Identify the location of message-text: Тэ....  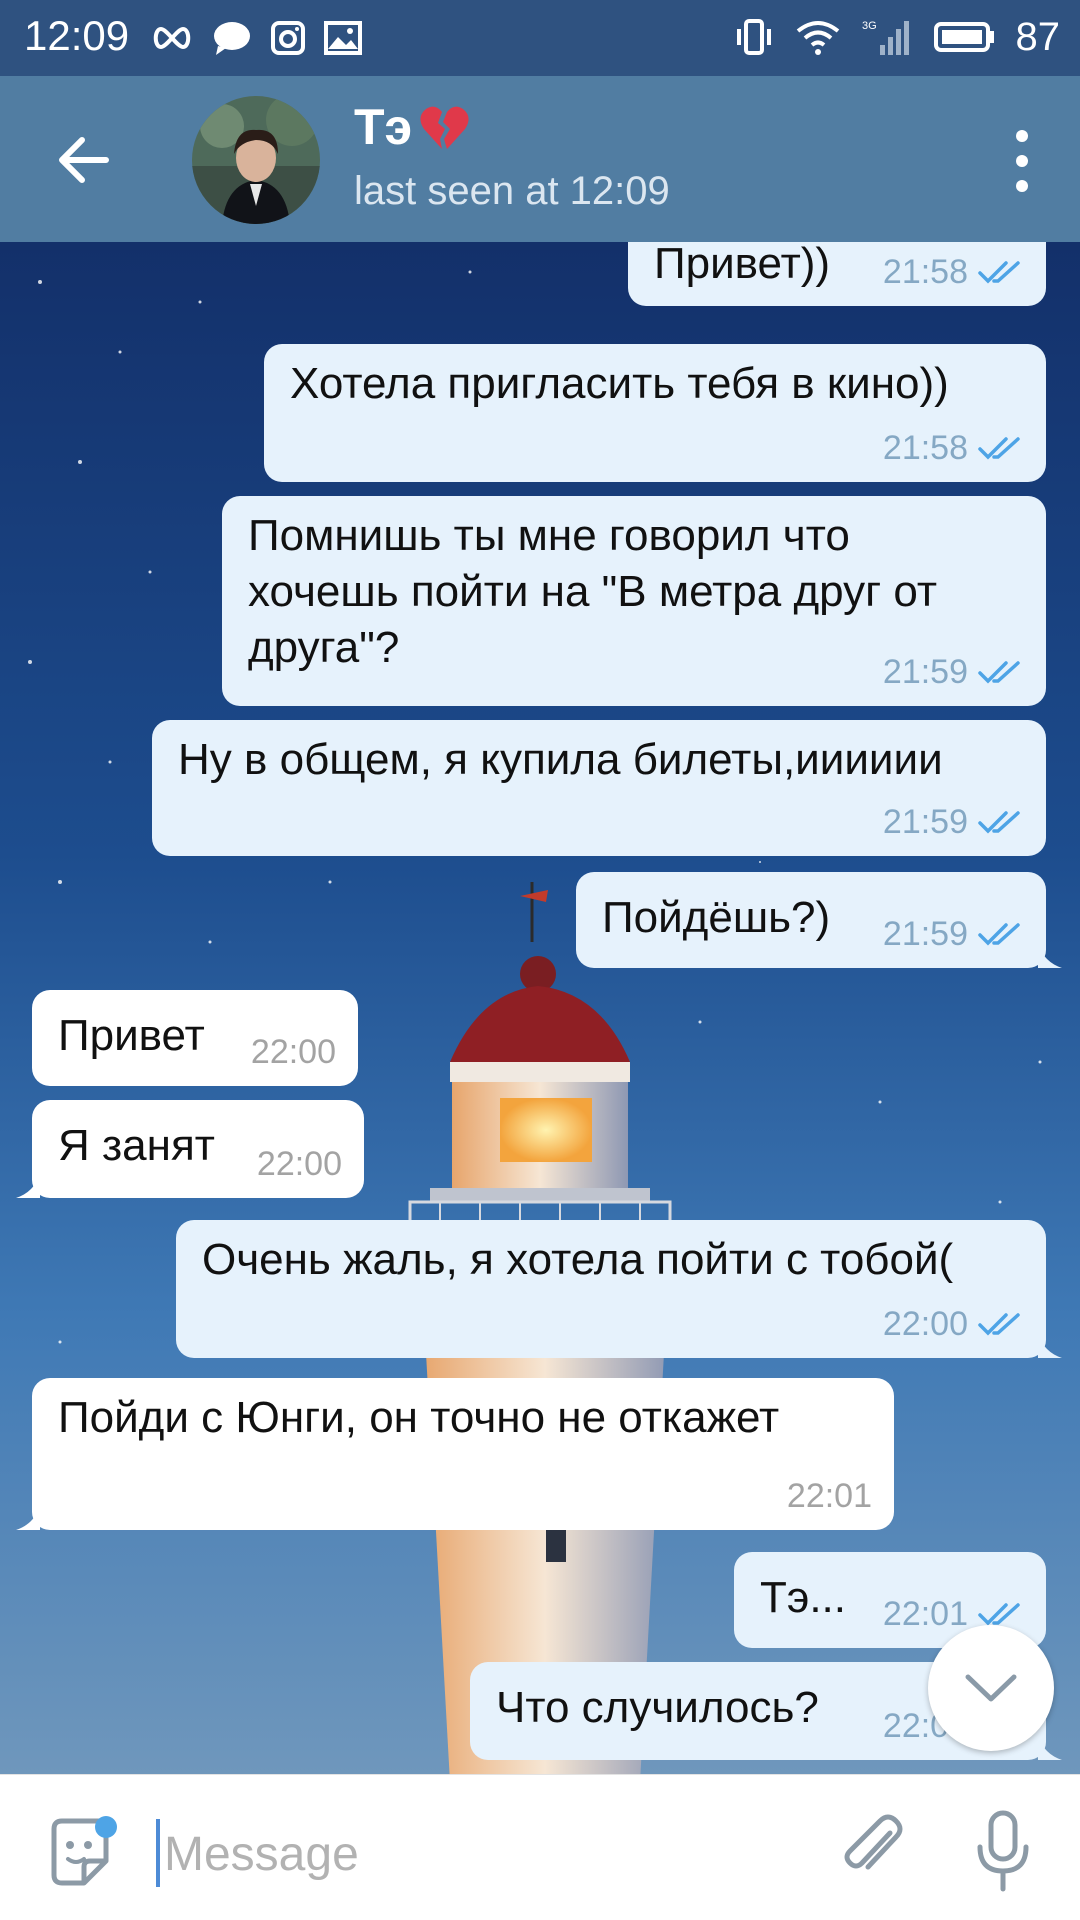
(803, 1597).